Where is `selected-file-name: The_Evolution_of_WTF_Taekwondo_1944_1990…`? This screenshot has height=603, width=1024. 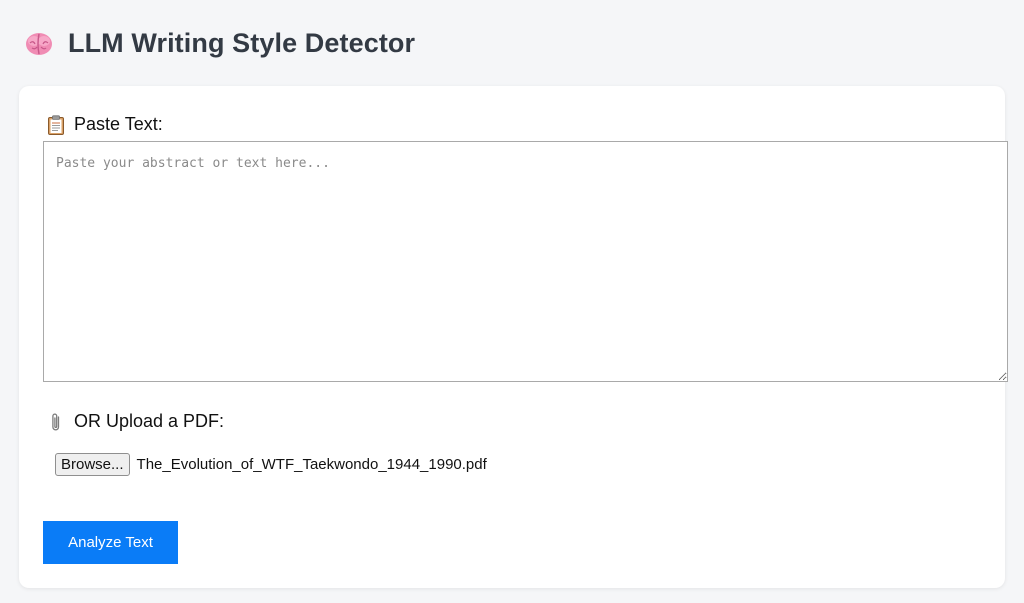
selected-file-name: The_Evolution_of_WTF_Taekwondo_1944_1990… is located at coordinates (311, 464).